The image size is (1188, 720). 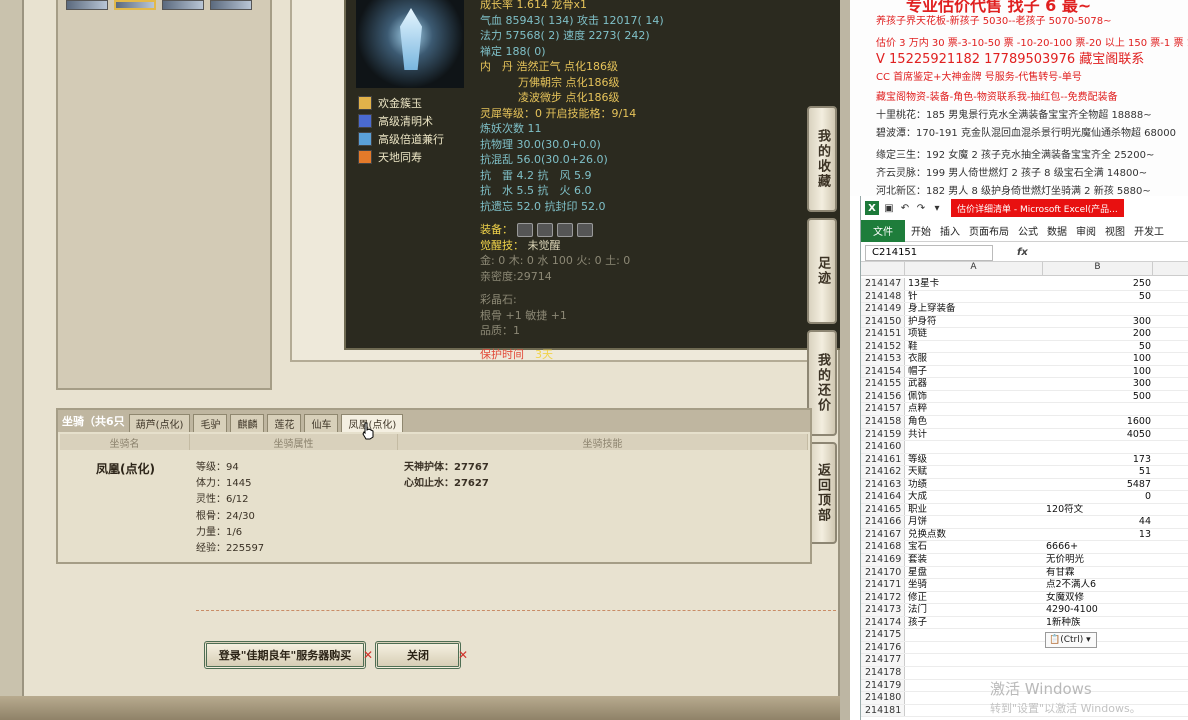 I want to click on row-number: 214162, so click(x=883, y=472).